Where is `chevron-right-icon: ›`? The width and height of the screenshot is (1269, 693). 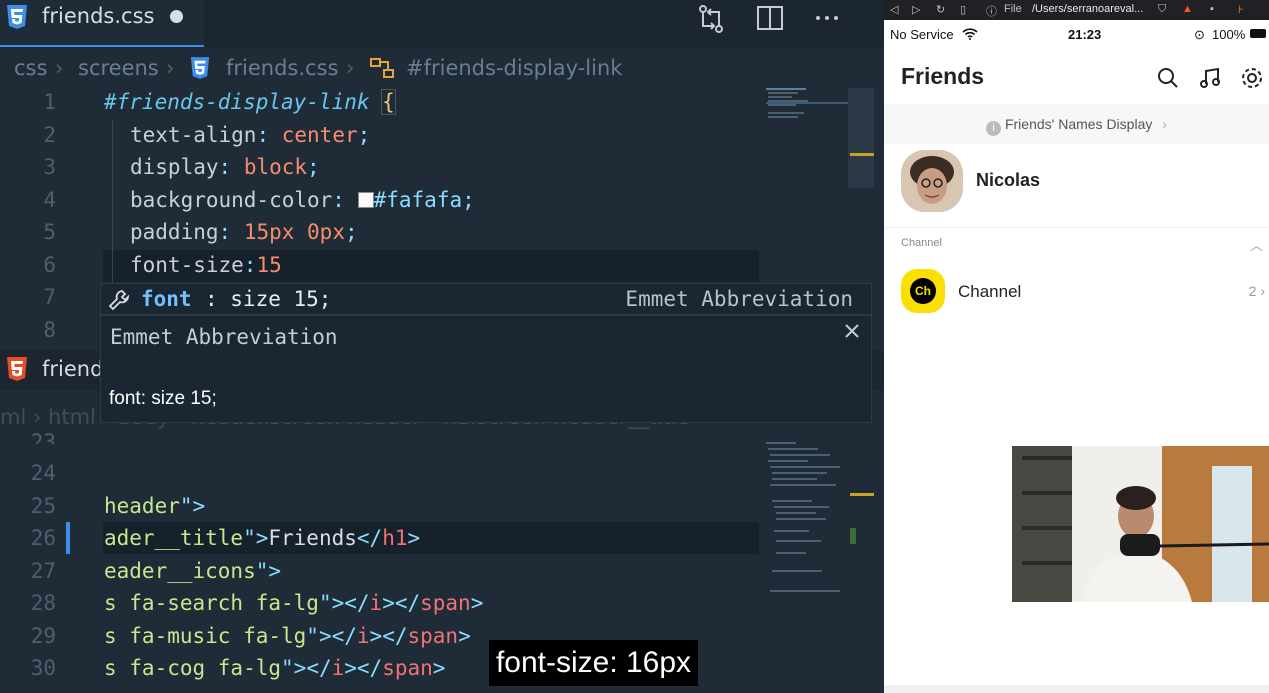
chevron-right-icon: › is located at coordinates (1164, 124).